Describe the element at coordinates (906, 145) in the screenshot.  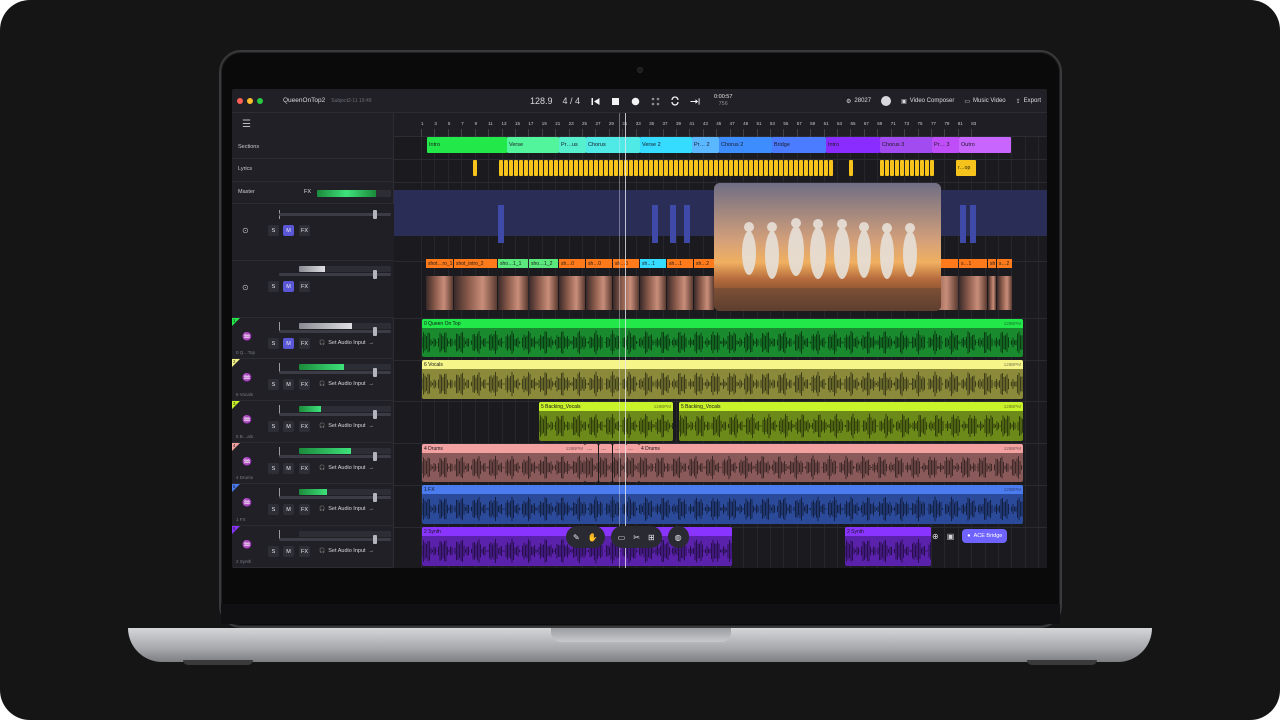
I see `section-clip: Chorus 3` at that location.